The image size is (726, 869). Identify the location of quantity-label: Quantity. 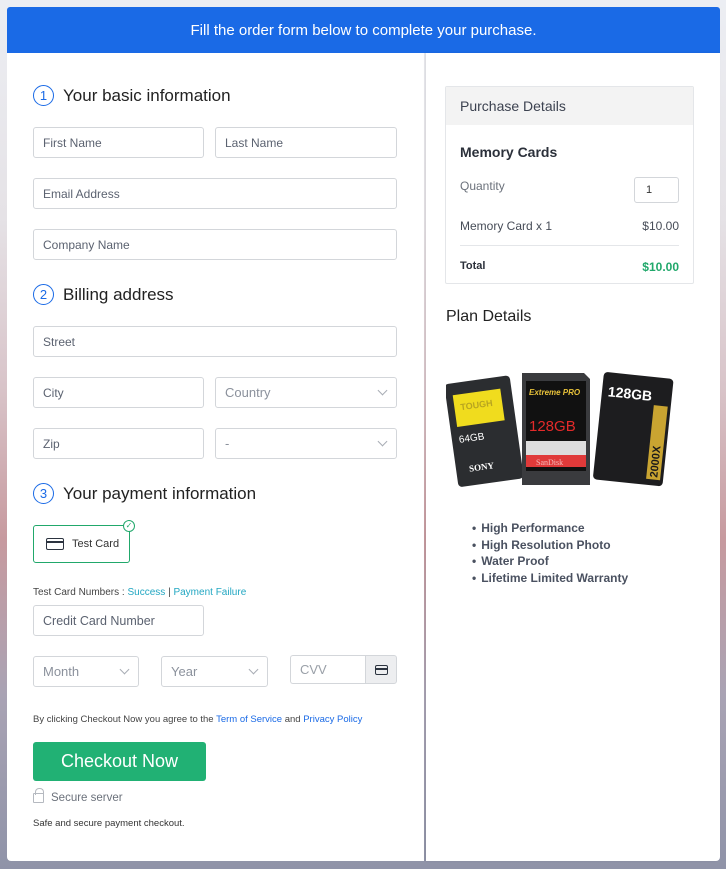
(482, 186).